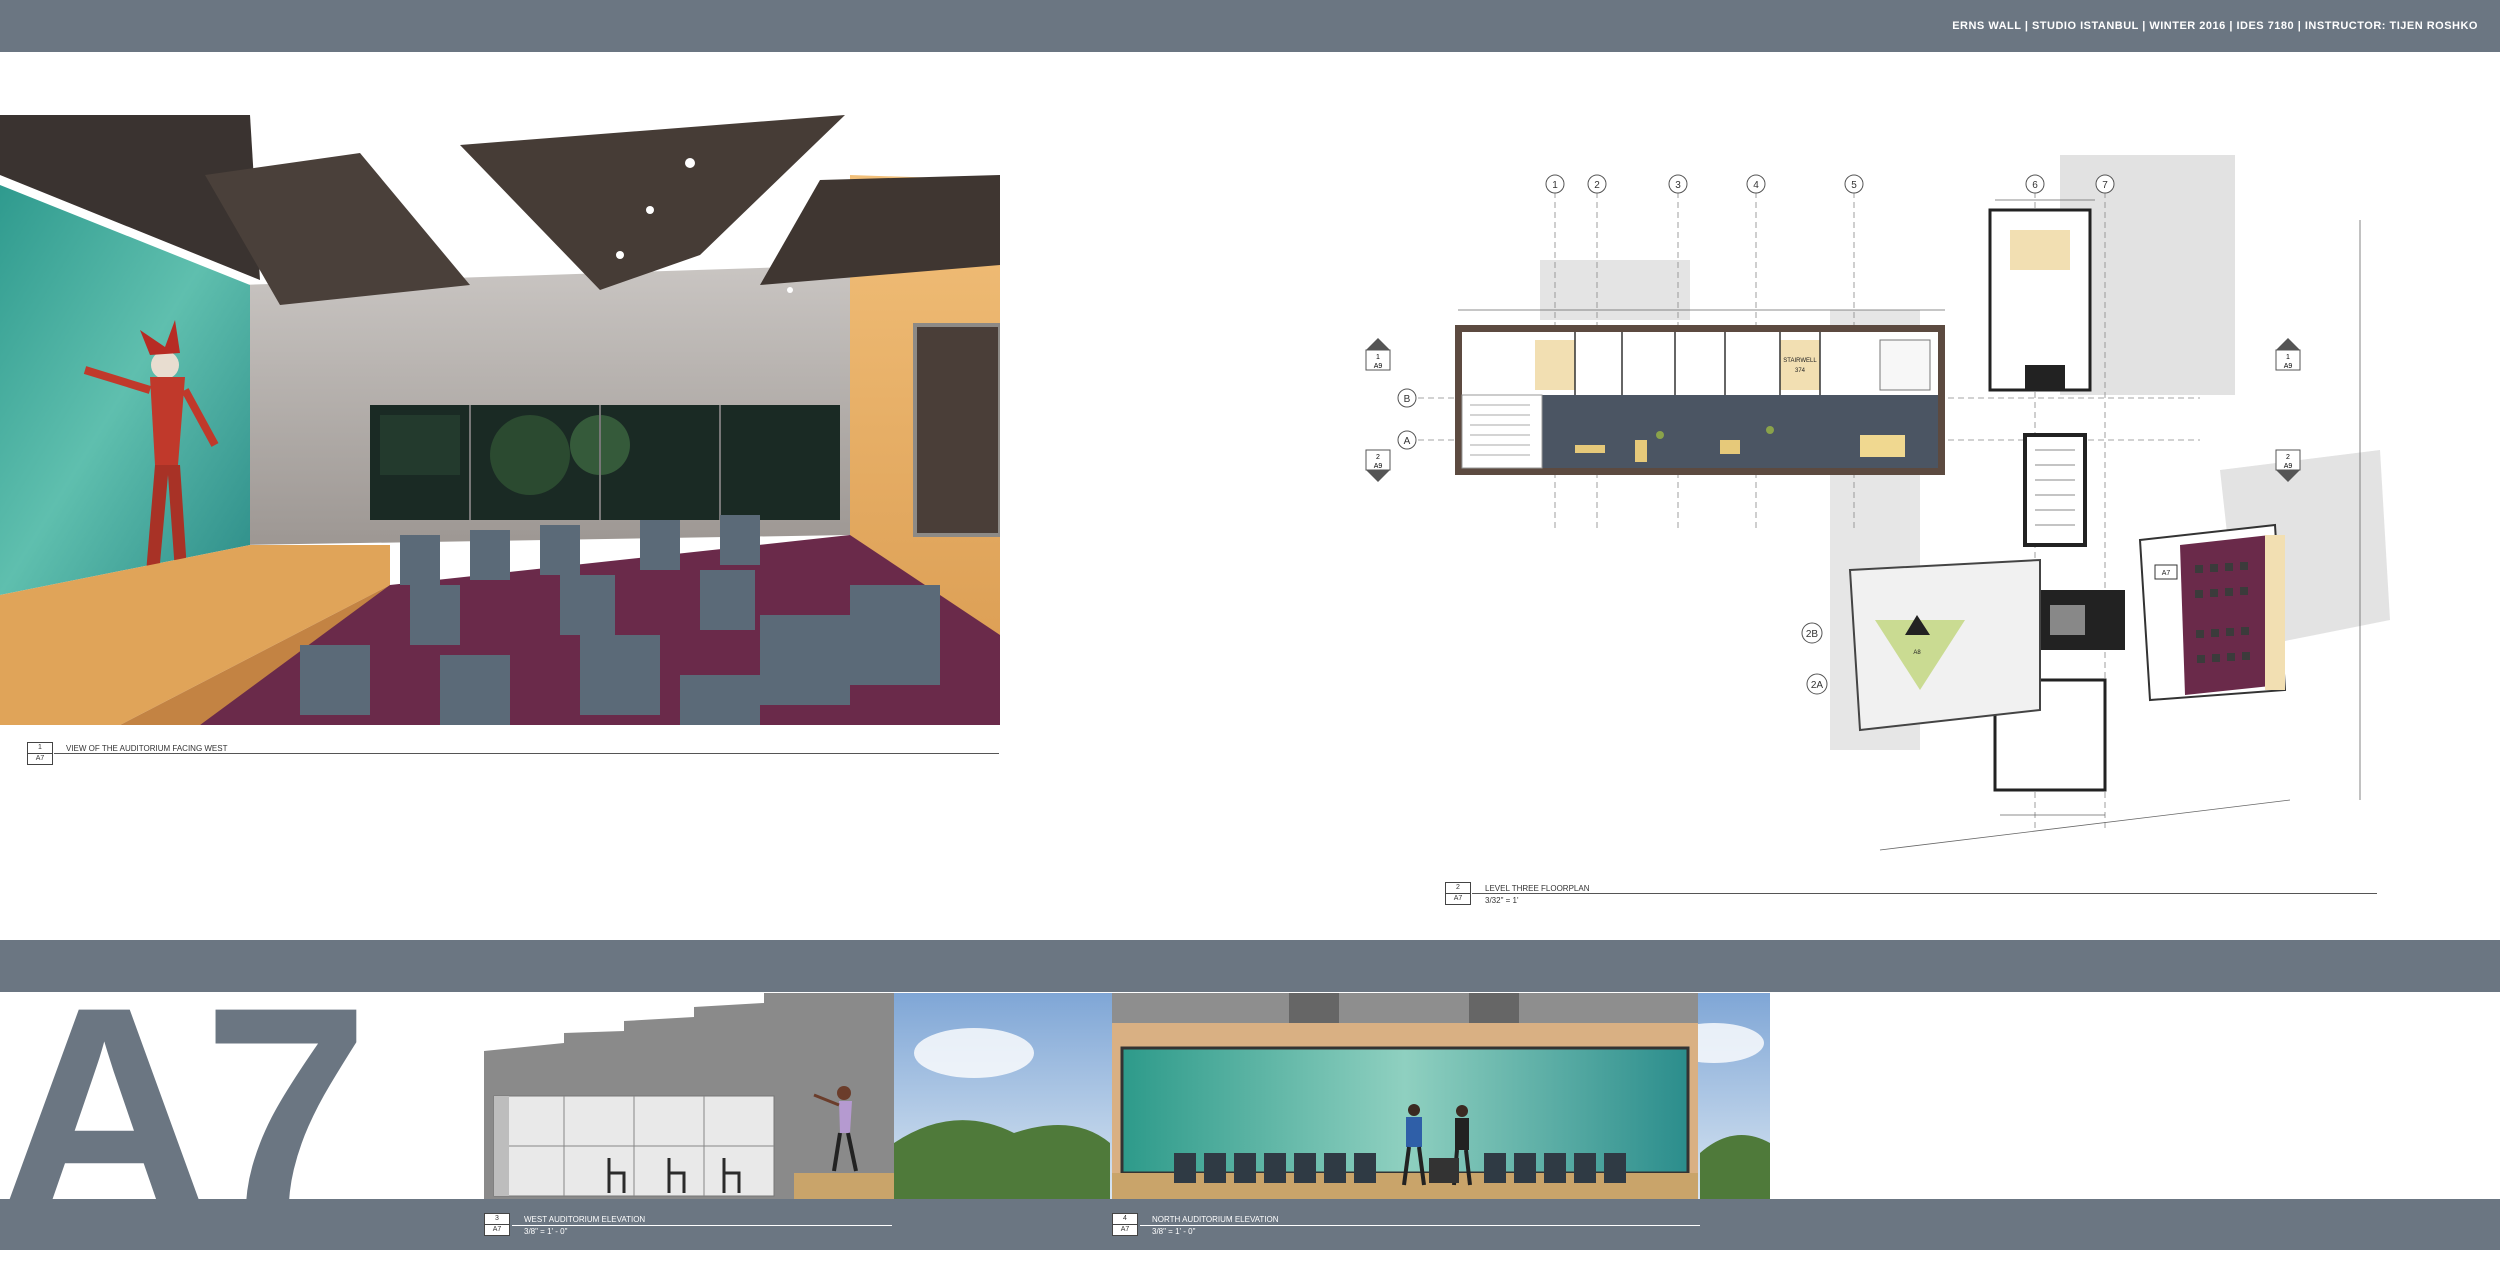 The width and height of the screenshot is (2500, 1280). What do you see at coordinates (2035, 185) in the screenshot?
I see `grid-label-6: 6` at bounding box center [2035, 185].